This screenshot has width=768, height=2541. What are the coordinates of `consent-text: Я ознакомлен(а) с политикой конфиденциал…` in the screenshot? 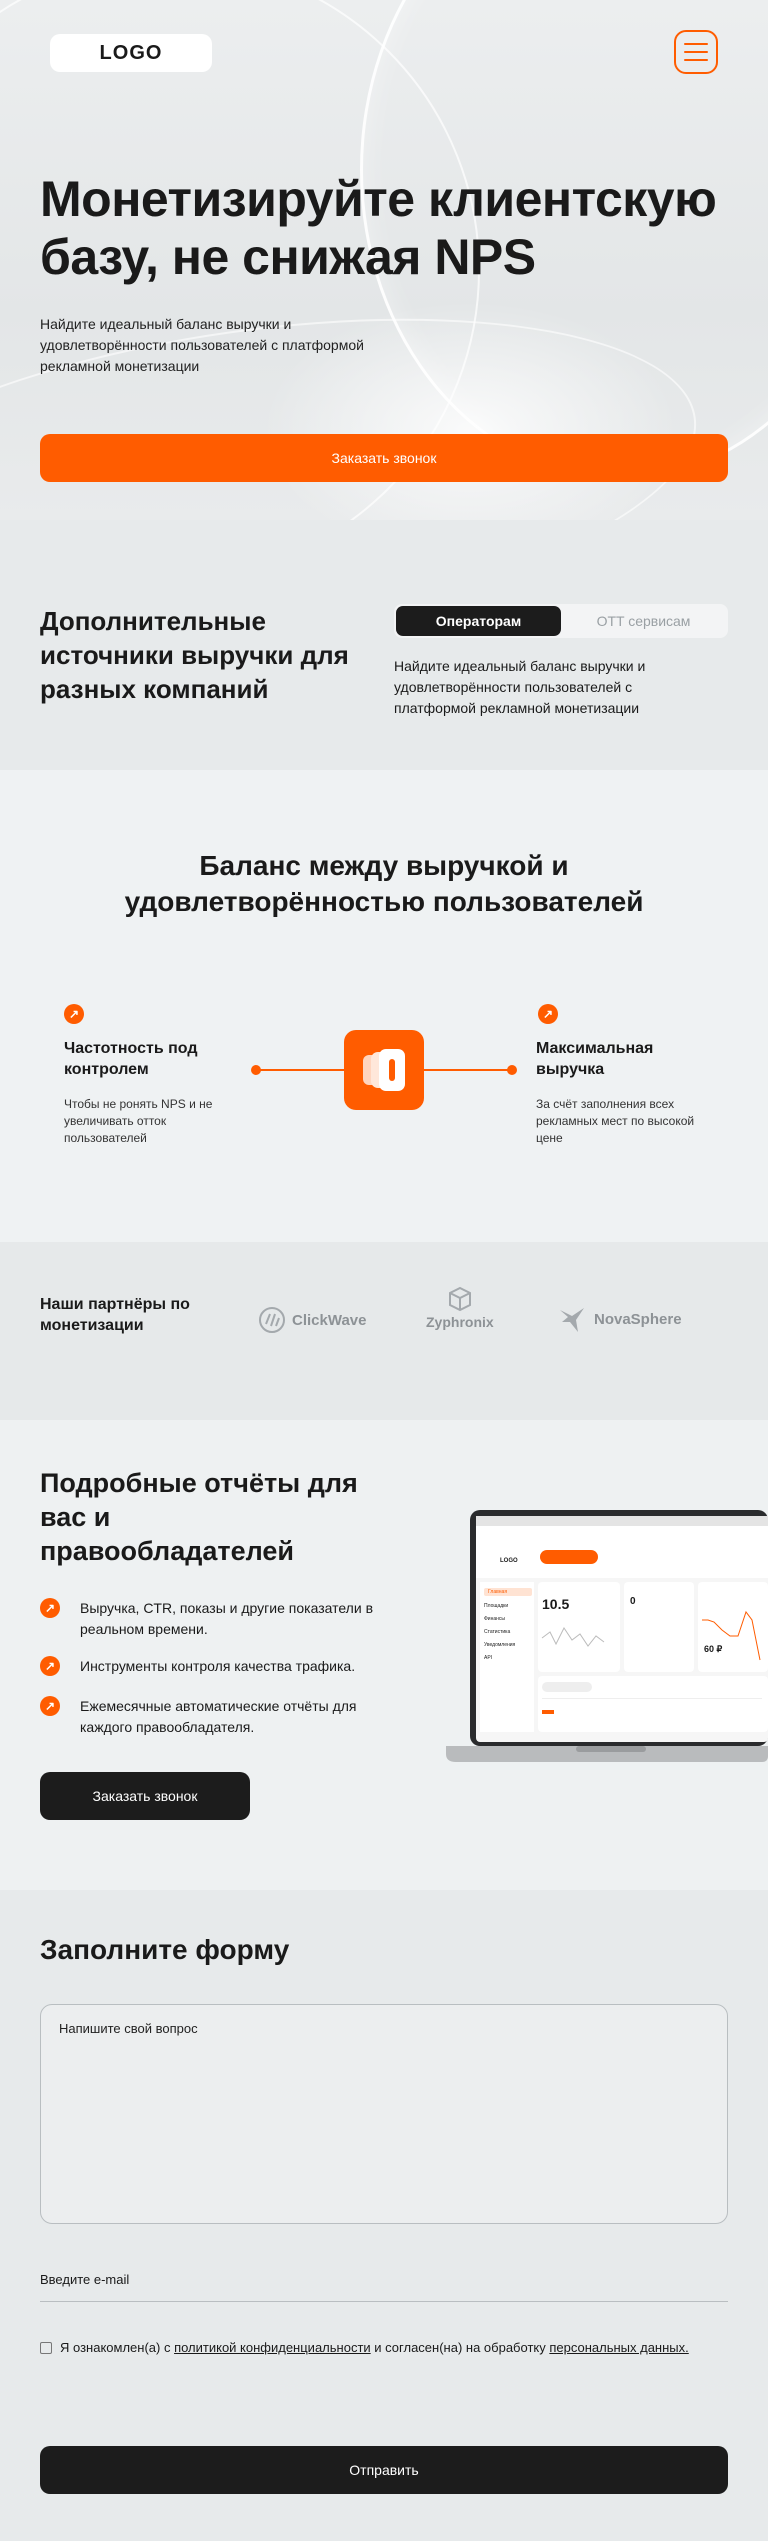 It's located at (374, 2348).